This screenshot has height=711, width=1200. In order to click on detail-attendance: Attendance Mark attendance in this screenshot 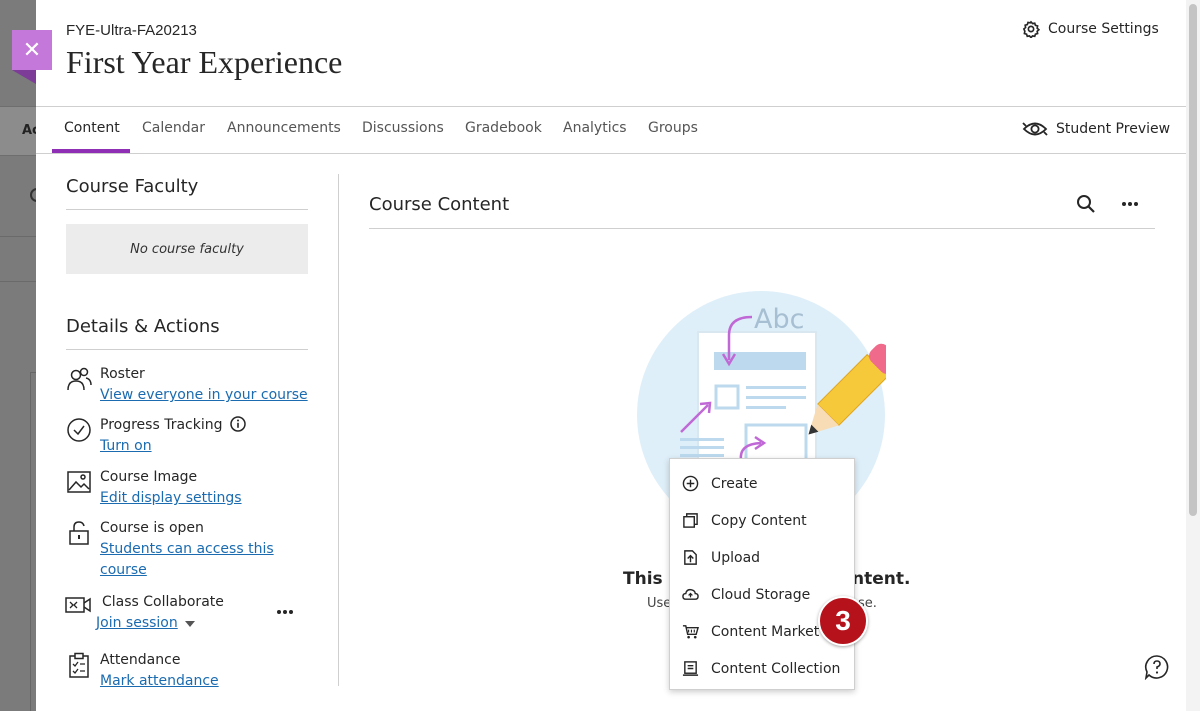, I will do `click(142, 671)`.